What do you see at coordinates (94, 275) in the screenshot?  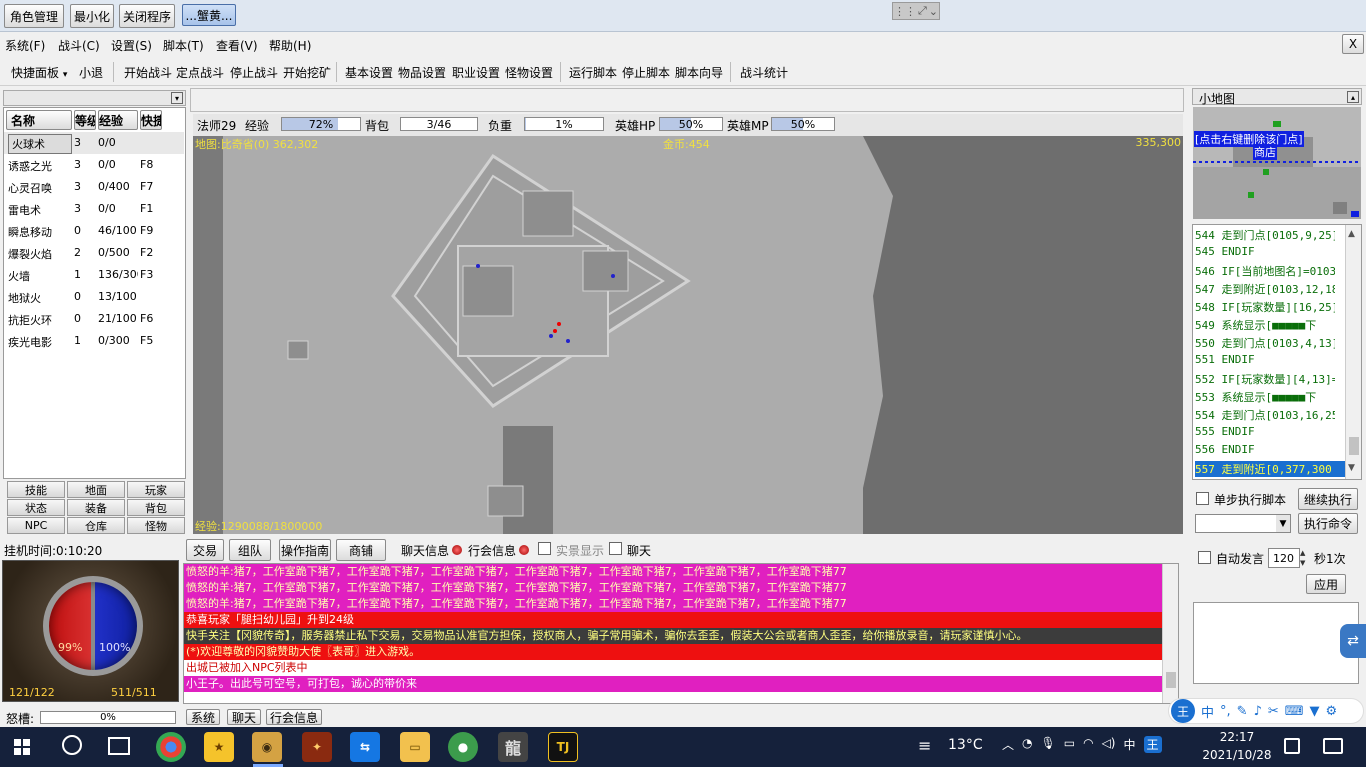 I see `skill-row: 火墙 1 136/300F3` at bounding box center [94, 275].